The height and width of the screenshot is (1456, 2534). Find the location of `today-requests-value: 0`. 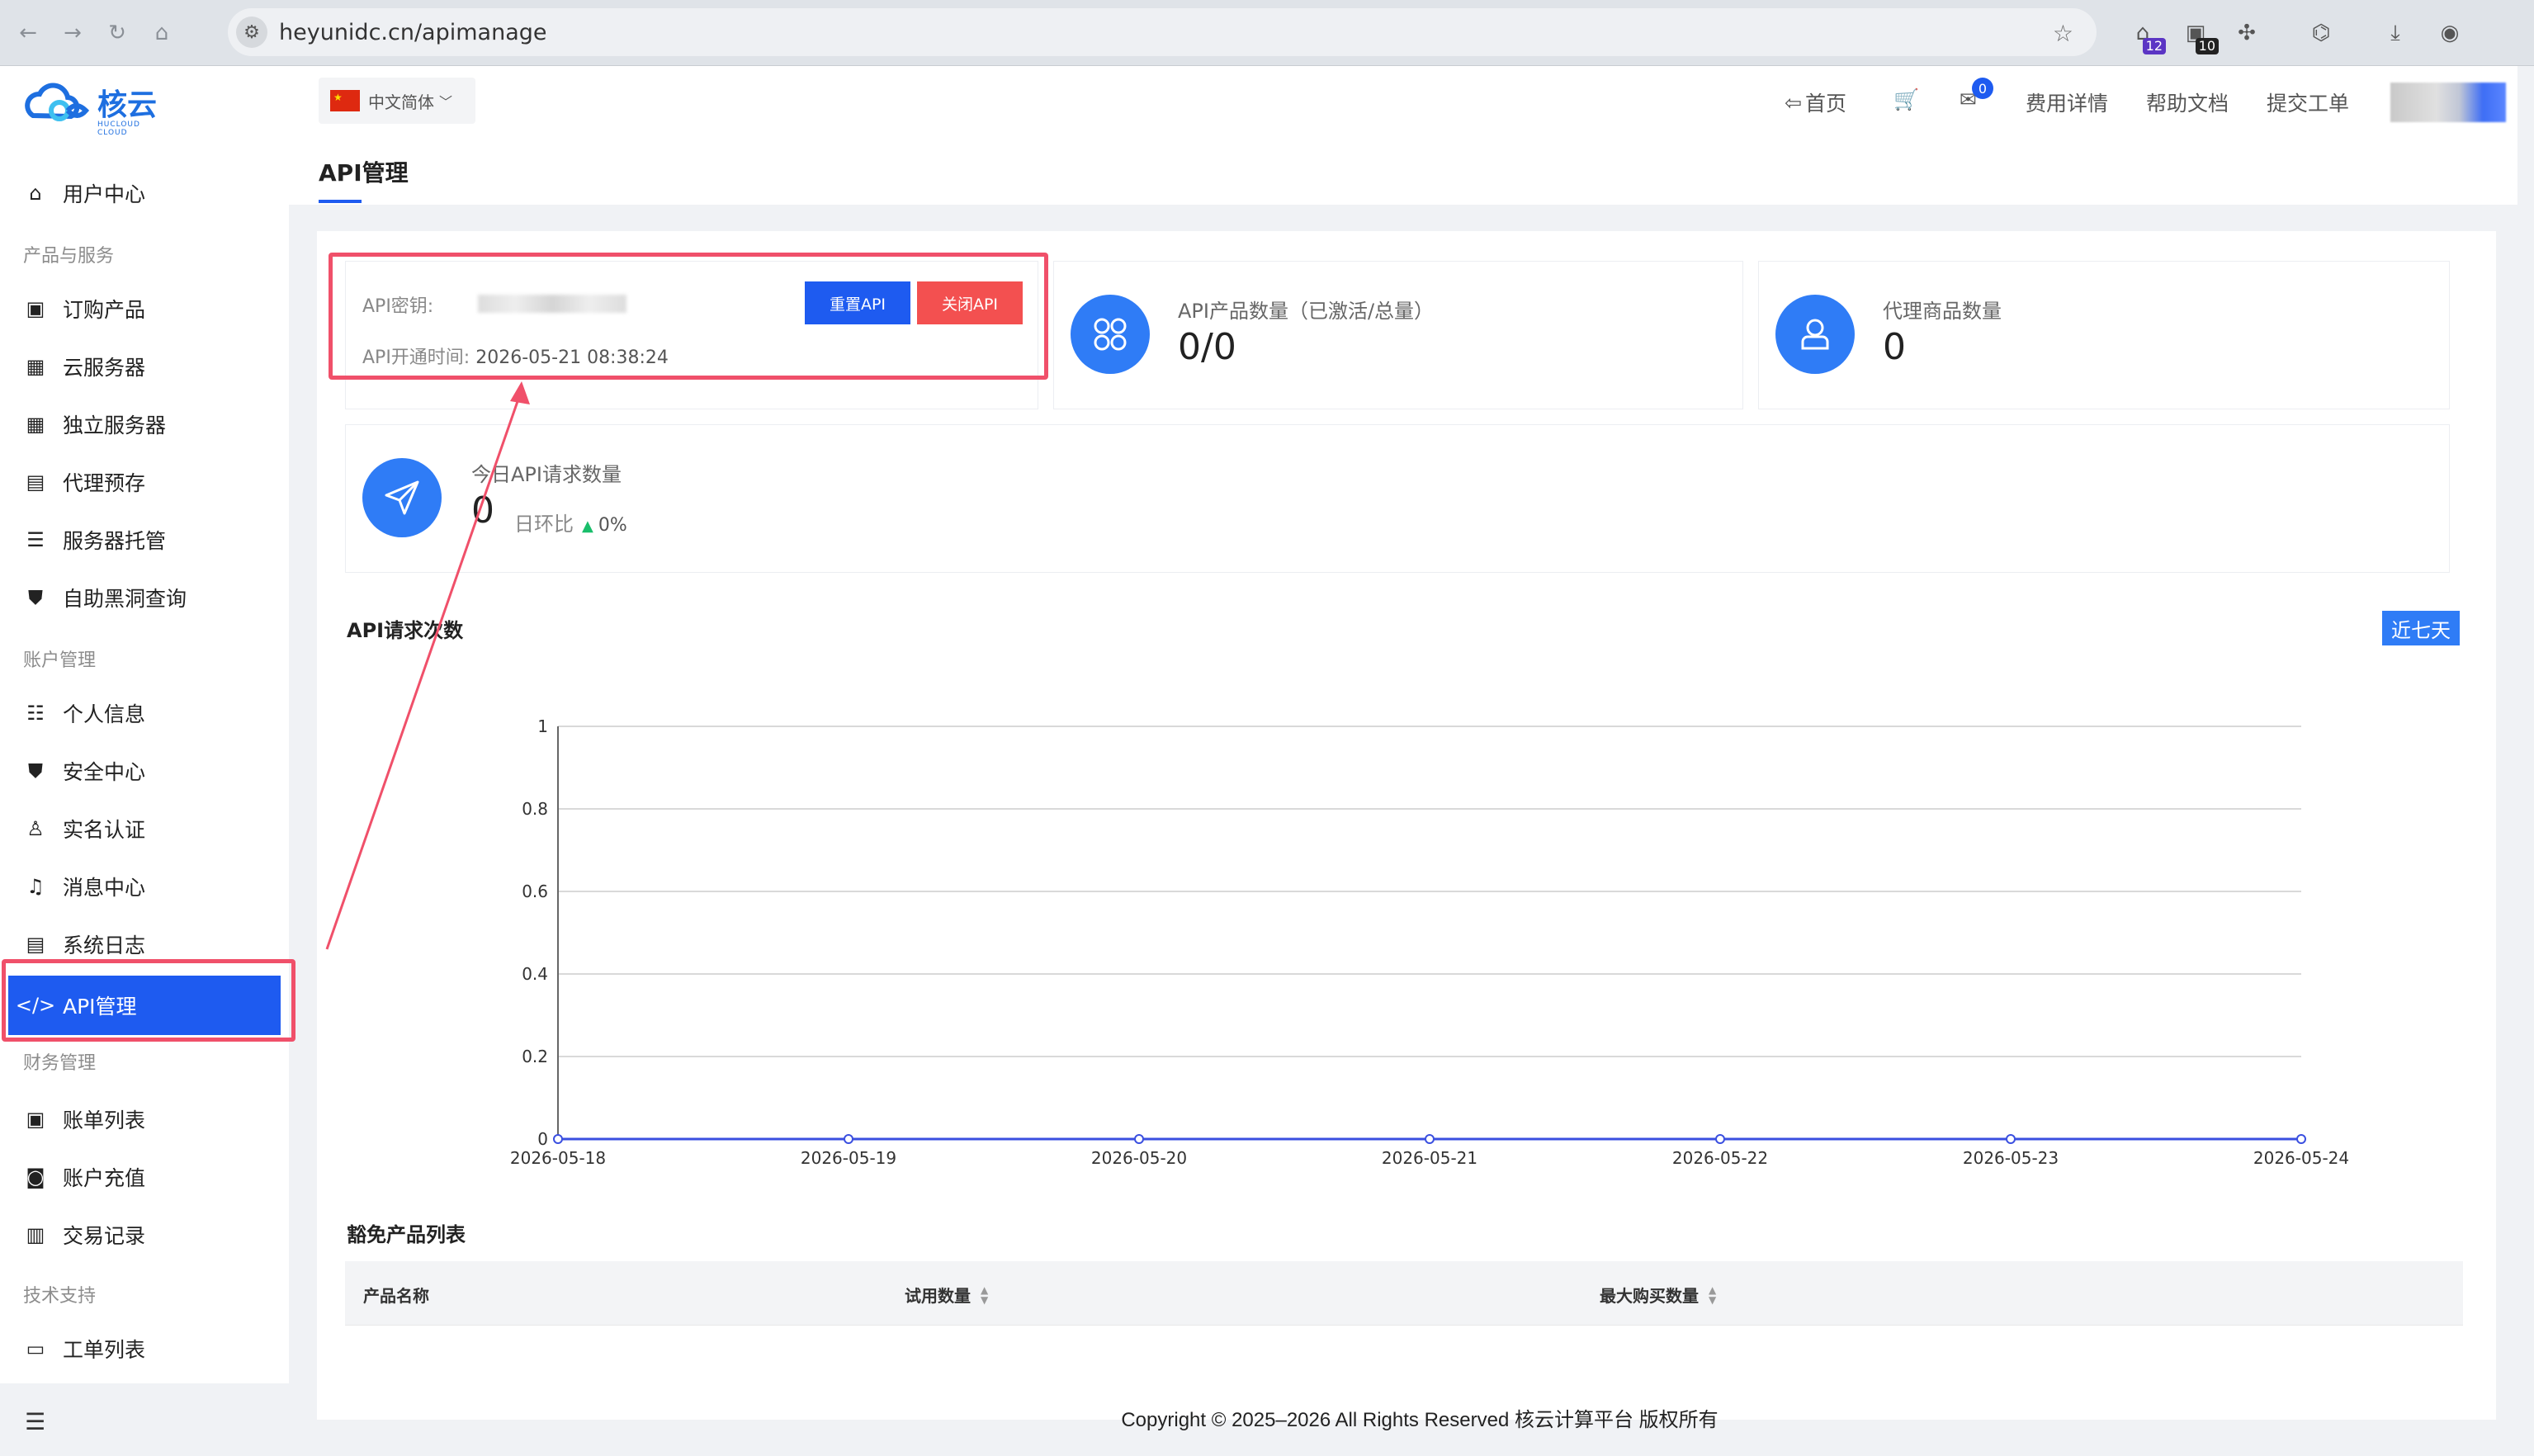

today-requests-value: 0 is located at coordinates (482, 510).